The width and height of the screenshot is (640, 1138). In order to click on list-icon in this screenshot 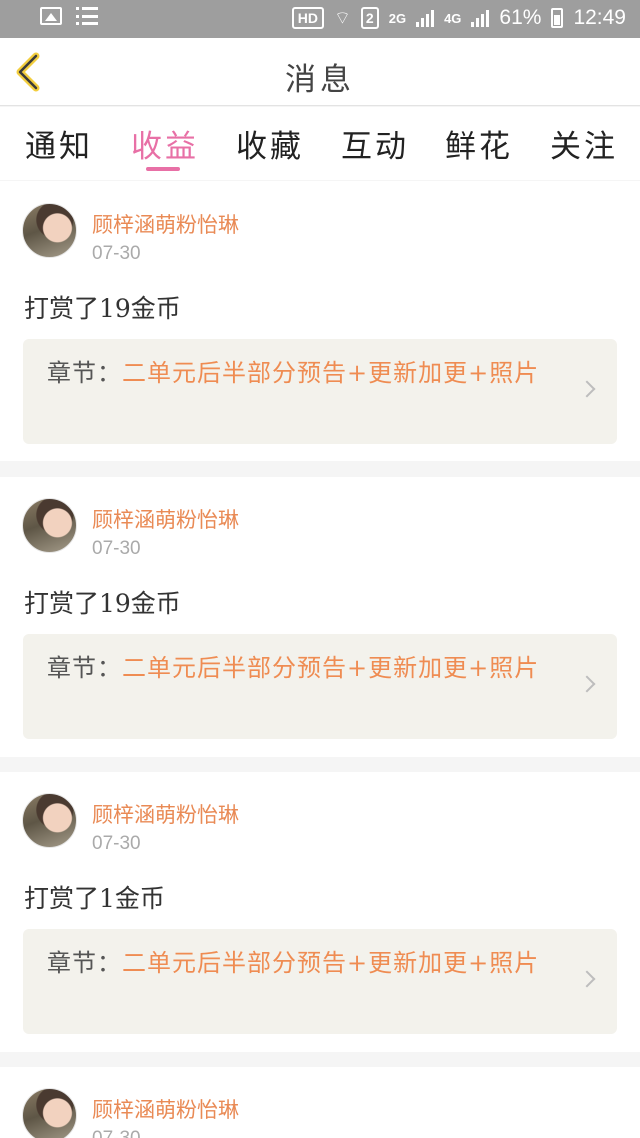, I will do `click(87, 16)`.